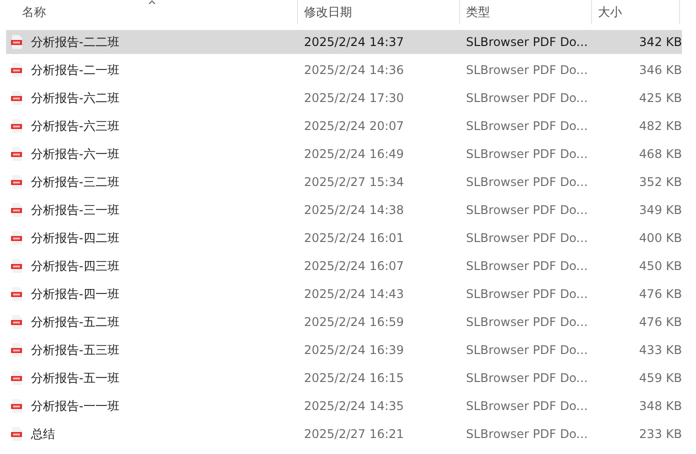 This screenshot has height=454, width=696. What do you see at coordinates (354, 294) in the screenshot?
I see `modified-date: 2025/2/24 14:43` at bounding box center [354, 294].